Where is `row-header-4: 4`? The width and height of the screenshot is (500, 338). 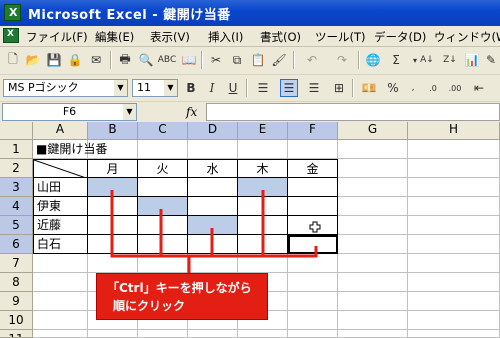 row-header-4: 4 is located at coordinates (16, 206).